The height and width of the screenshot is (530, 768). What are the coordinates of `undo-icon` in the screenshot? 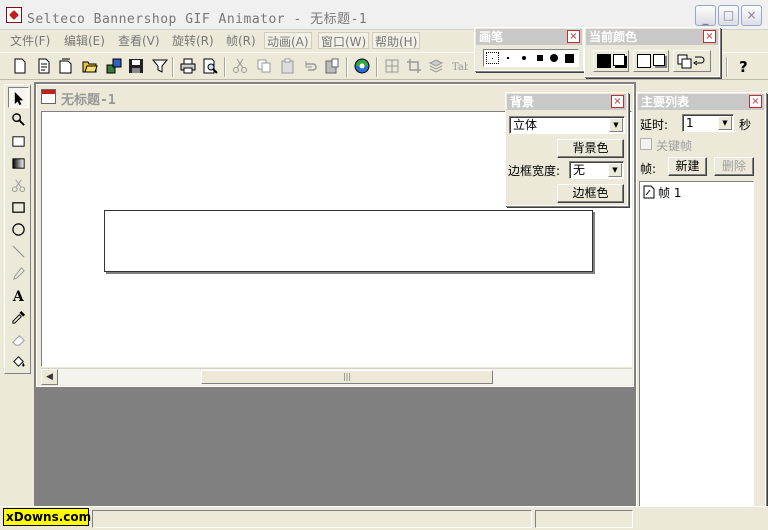 It's located at (310, 66).